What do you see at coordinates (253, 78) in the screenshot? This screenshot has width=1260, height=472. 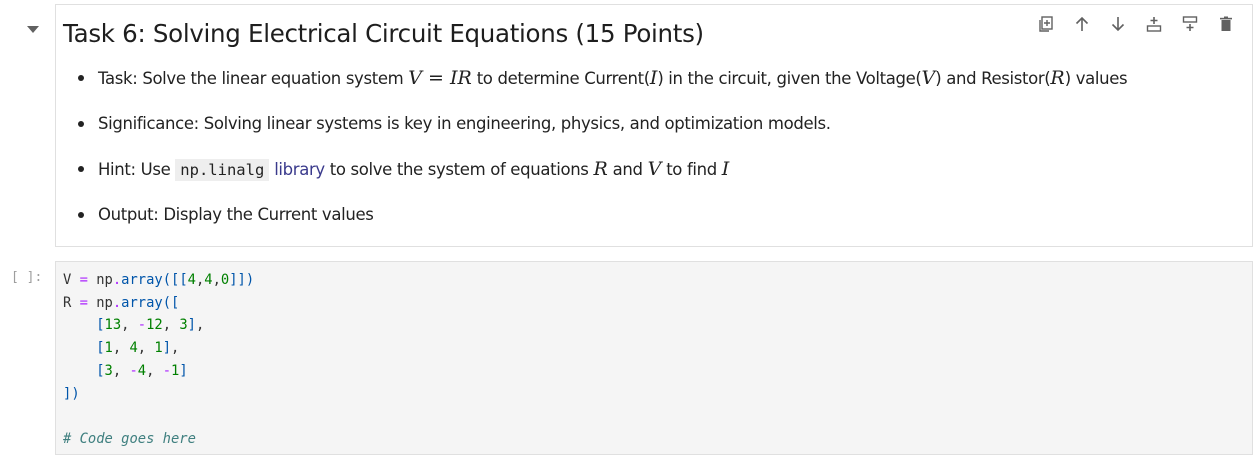 I see `bullet-text: Task: Solve the linear equation system` at bounding box center [253, 78].